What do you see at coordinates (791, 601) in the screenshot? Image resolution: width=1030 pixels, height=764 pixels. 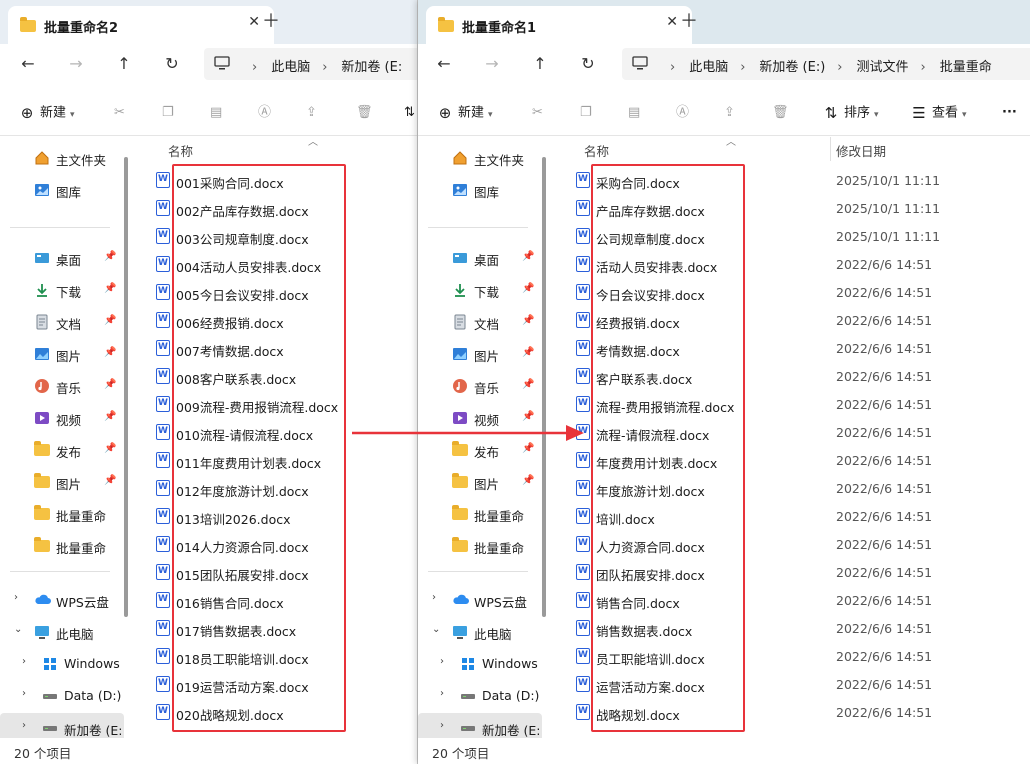 I see `file-row: W 销售合同.docx 2022/6/6 14:51` at bounding box center [791, 601].